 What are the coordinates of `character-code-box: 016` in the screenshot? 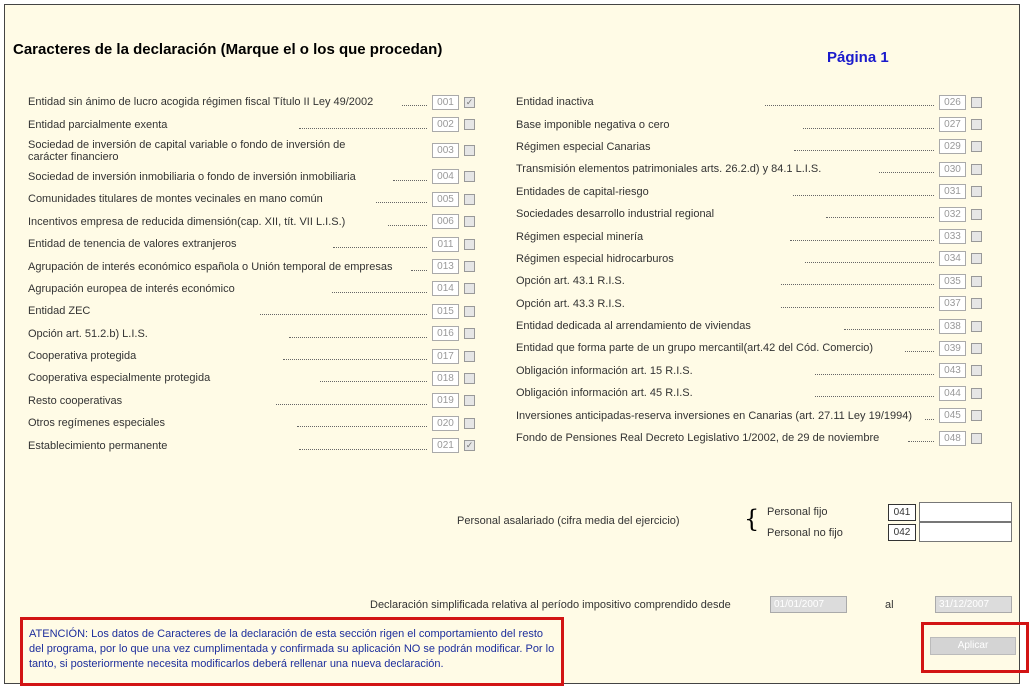 It's located at (445, 334).